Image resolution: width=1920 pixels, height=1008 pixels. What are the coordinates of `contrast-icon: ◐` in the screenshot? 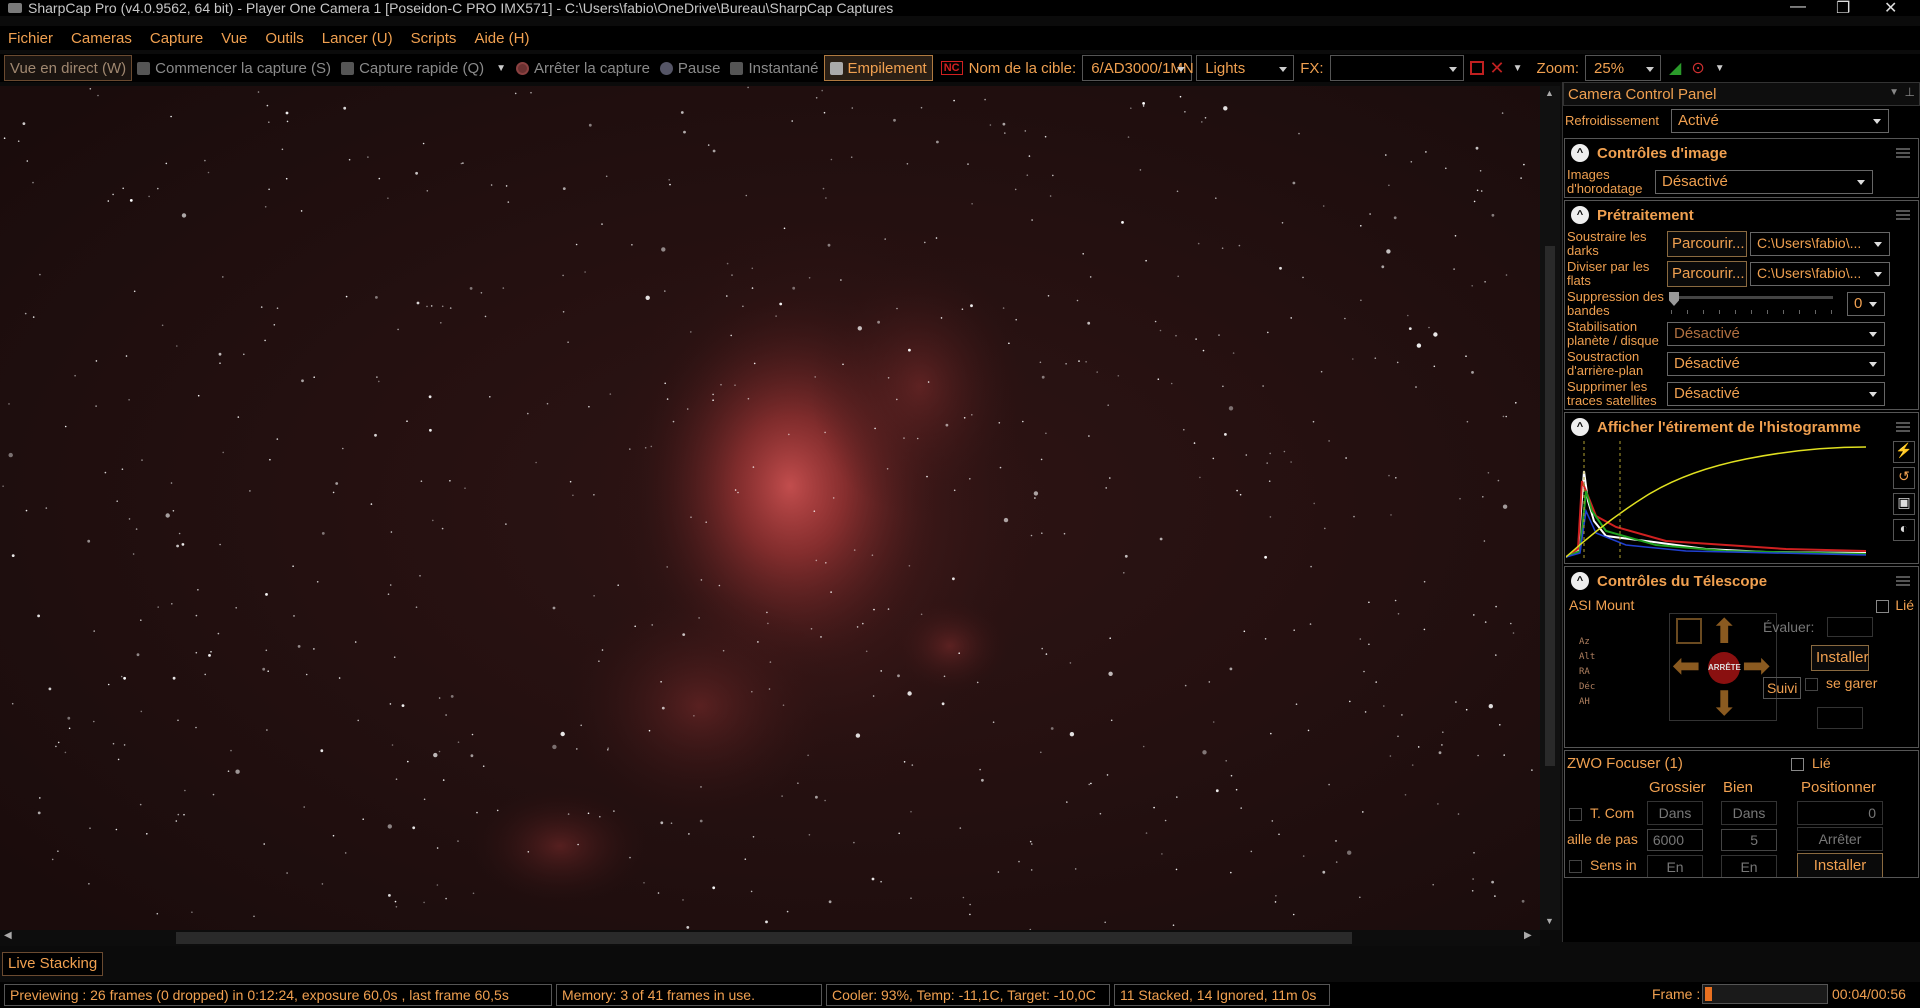 It's located at (1904, 530).